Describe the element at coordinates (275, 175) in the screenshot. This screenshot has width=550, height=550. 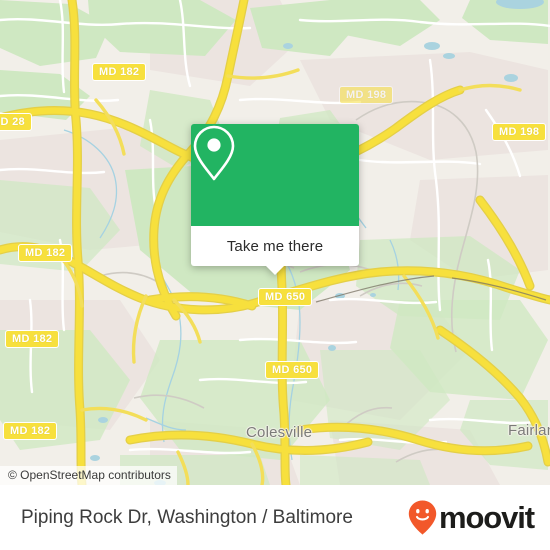
I see `callout-icon-area` at that location.